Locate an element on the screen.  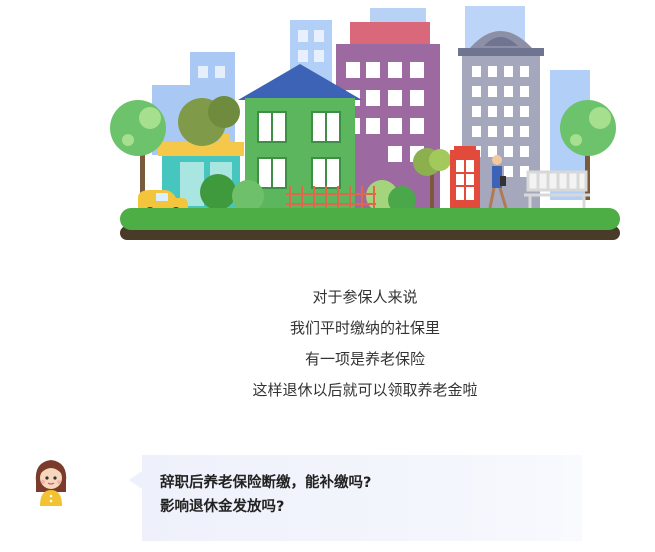
intro-line: 有一项是养老保险 is located at coordinates (364, 359).